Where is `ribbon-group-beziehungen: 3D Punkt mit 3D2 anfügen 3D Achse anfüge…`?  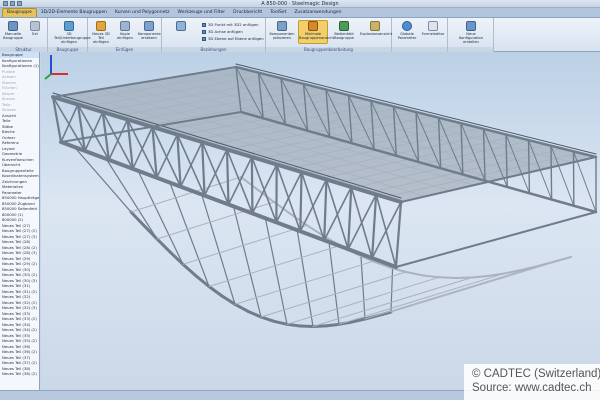 ribbon-group-beziehungen: 3D Punkt mit 3D2 anfügen 3D Achse anfüge… is located at coordinates (214, 35).